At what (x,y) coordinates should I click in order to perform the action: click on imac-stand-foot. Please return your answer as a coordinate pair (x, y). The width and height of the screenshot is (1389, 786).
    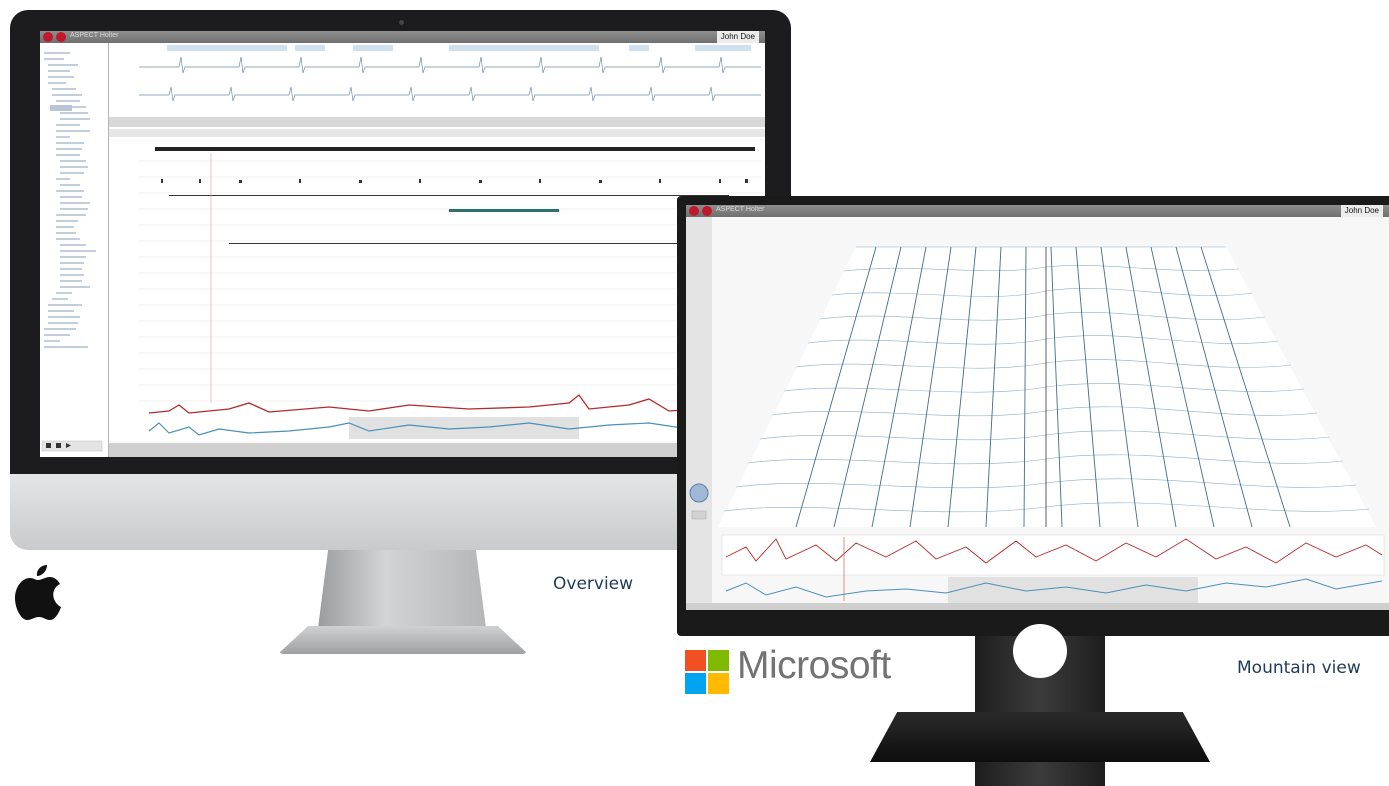
    Looking at the image, I should click on (403, 640).